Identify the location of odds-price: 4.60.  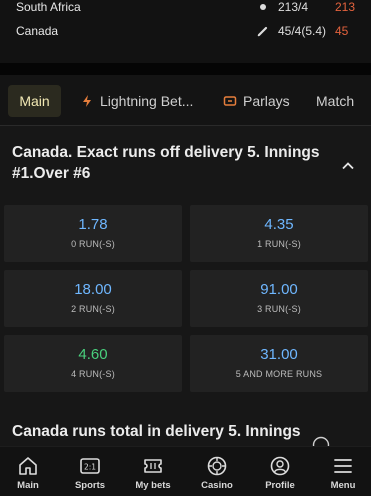
(93, 354).